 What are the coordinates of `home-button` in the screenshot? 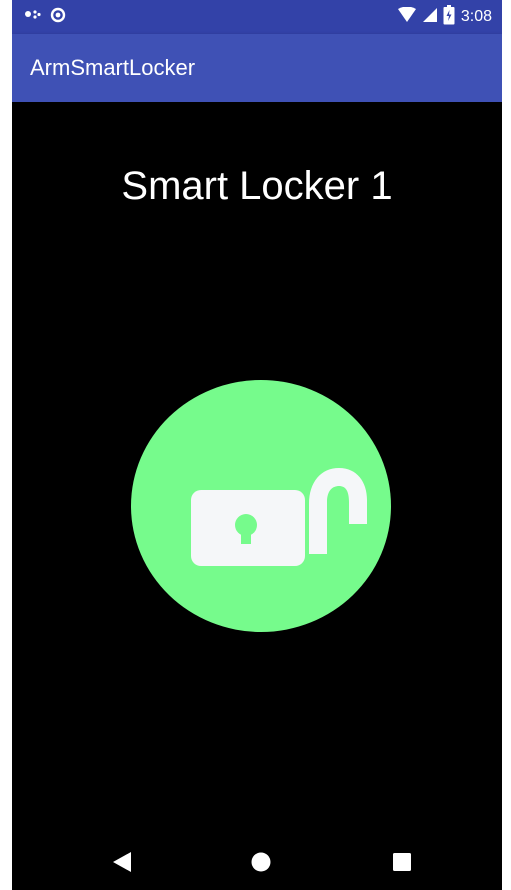 It's located at (261, 862).